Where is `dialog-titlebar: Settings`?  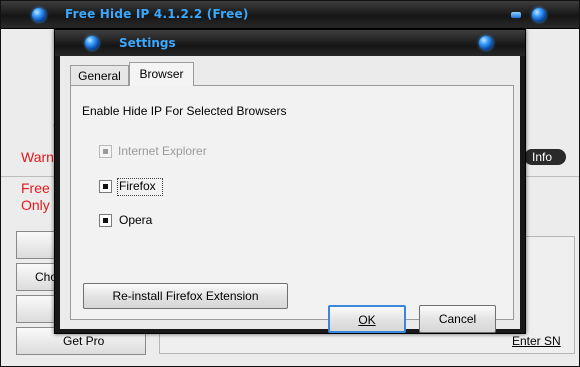 dialog-titlebar: Settings is located at coordinates (290, 43).